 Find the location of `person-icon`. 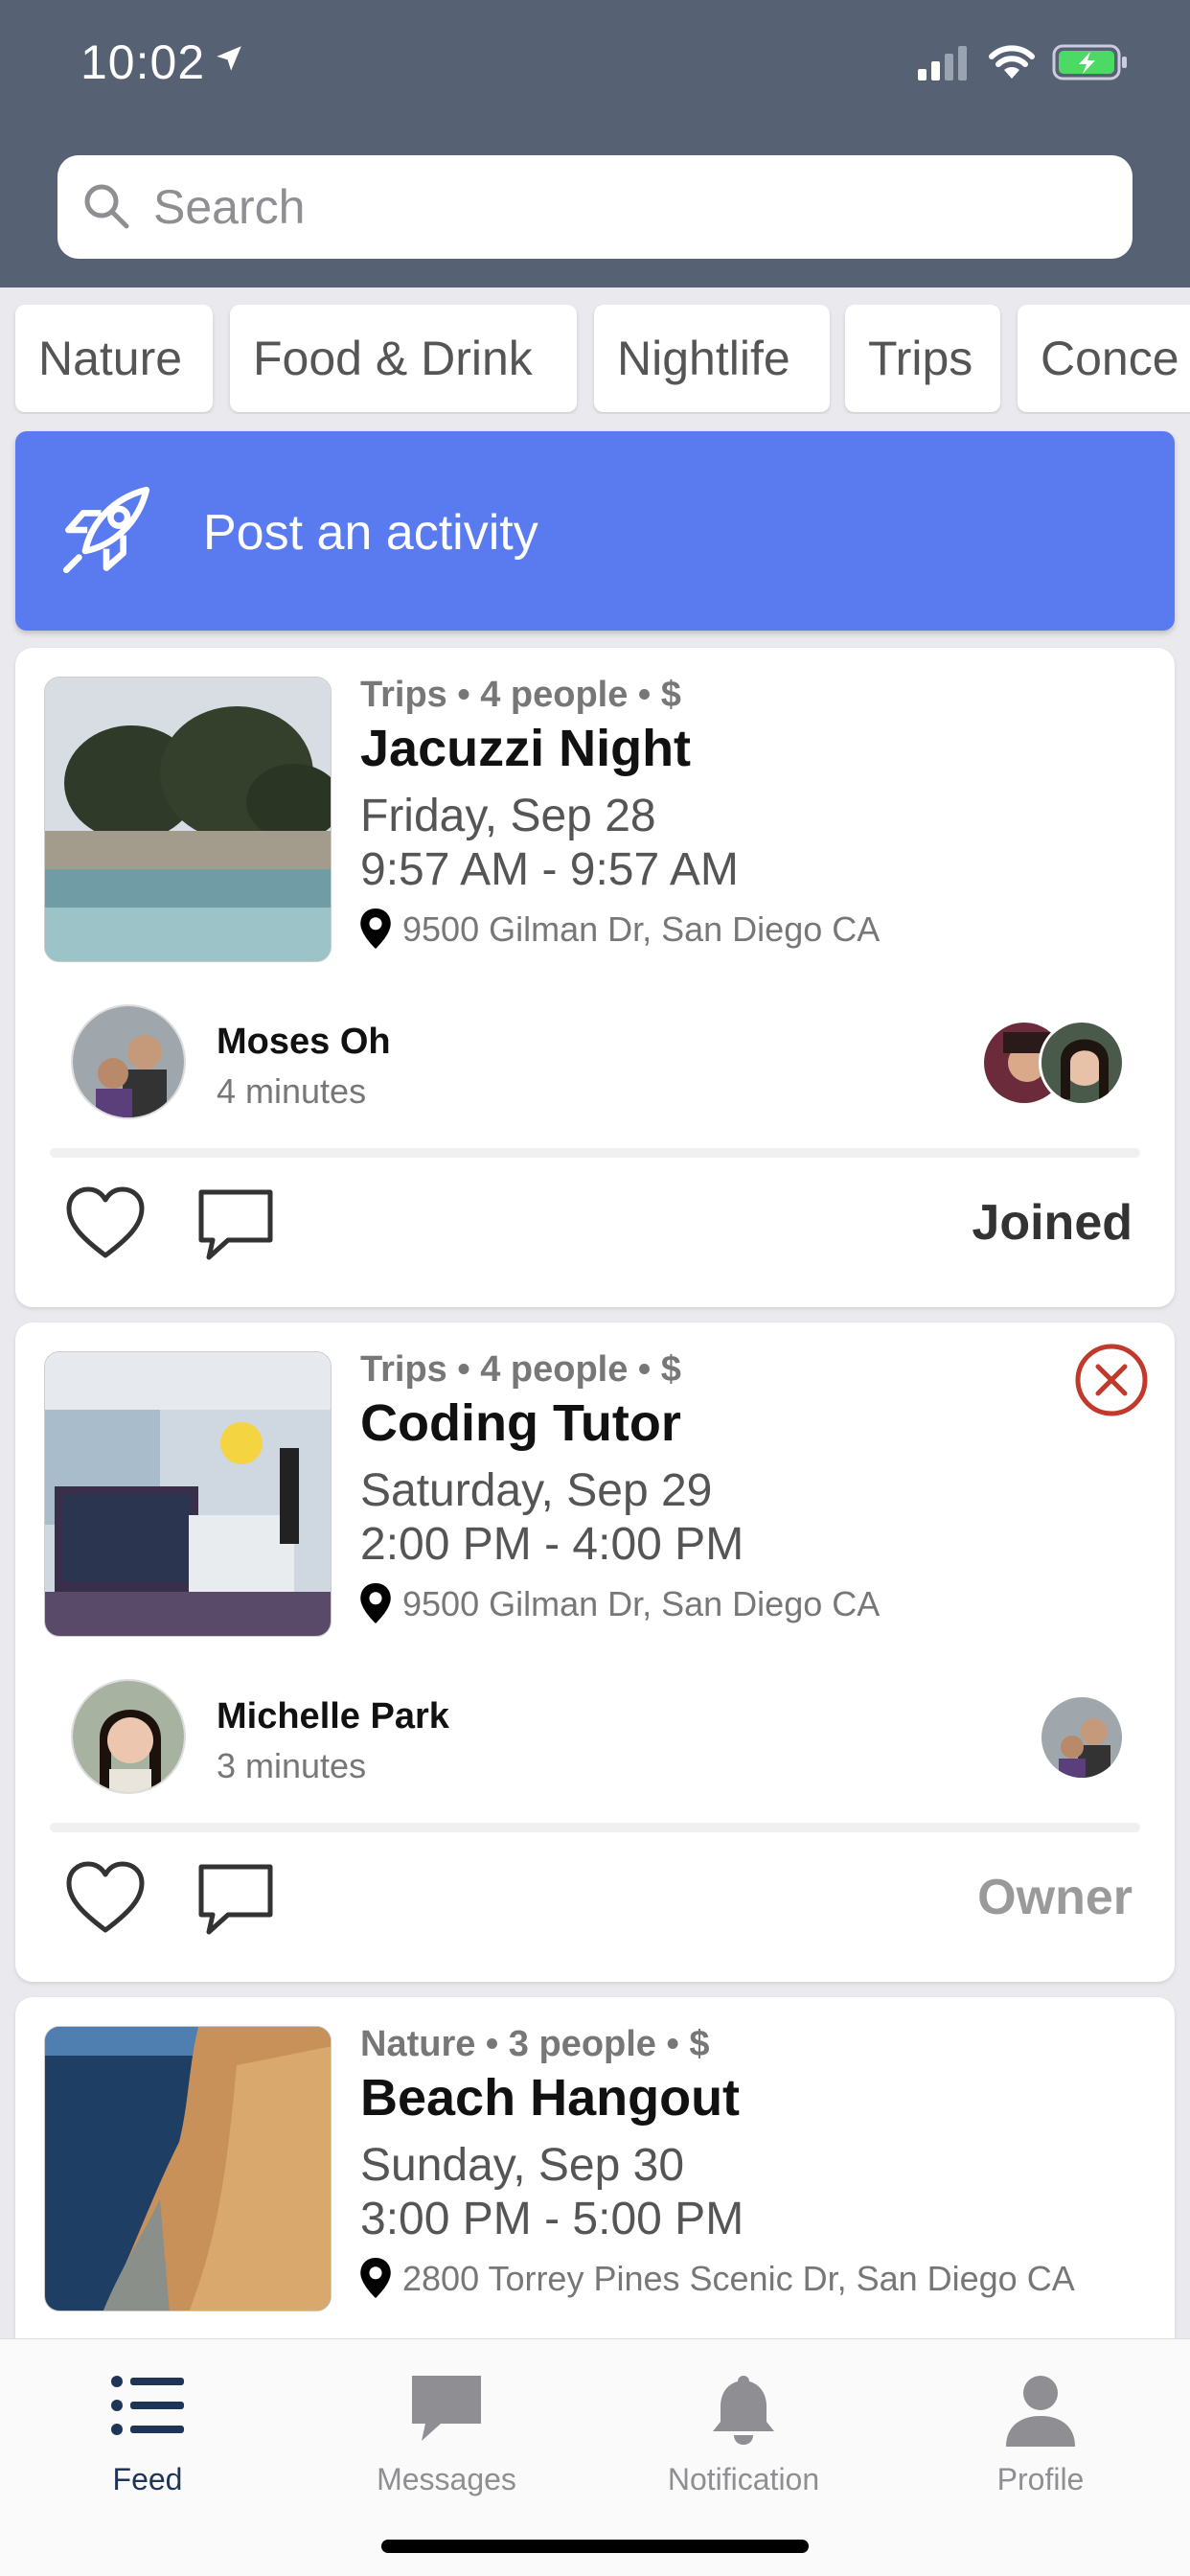

person-icon is located at coordinates (1040, 2411).